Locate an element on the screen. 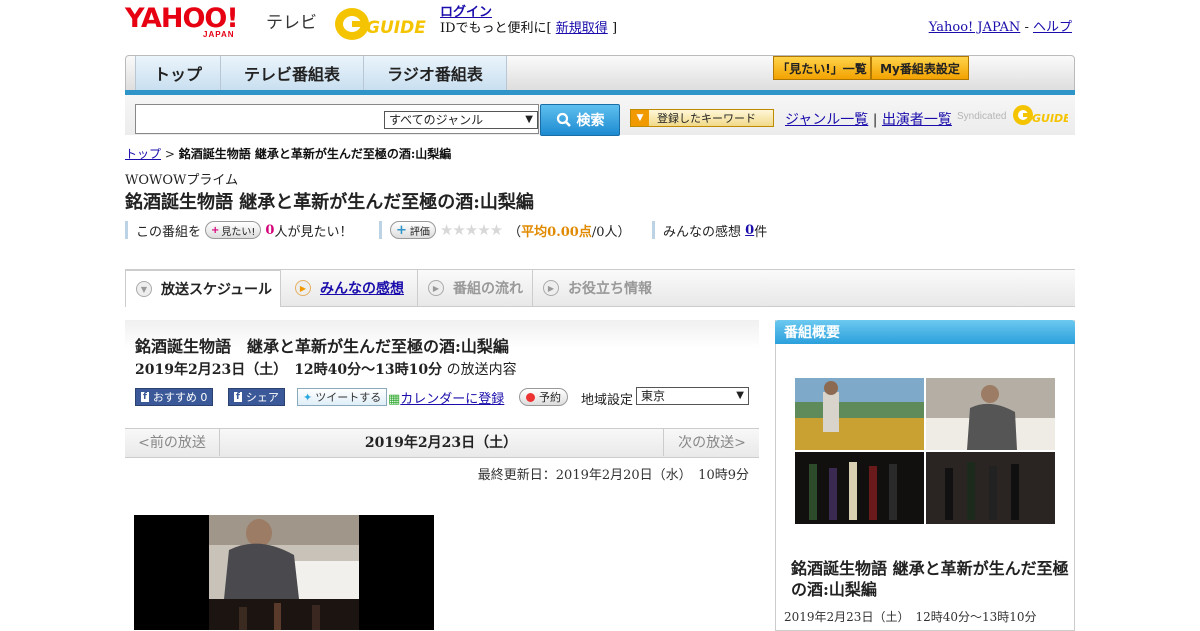 The image size is (1200, 631). reserve-label: 予約 is located at coordinates (550, 397).